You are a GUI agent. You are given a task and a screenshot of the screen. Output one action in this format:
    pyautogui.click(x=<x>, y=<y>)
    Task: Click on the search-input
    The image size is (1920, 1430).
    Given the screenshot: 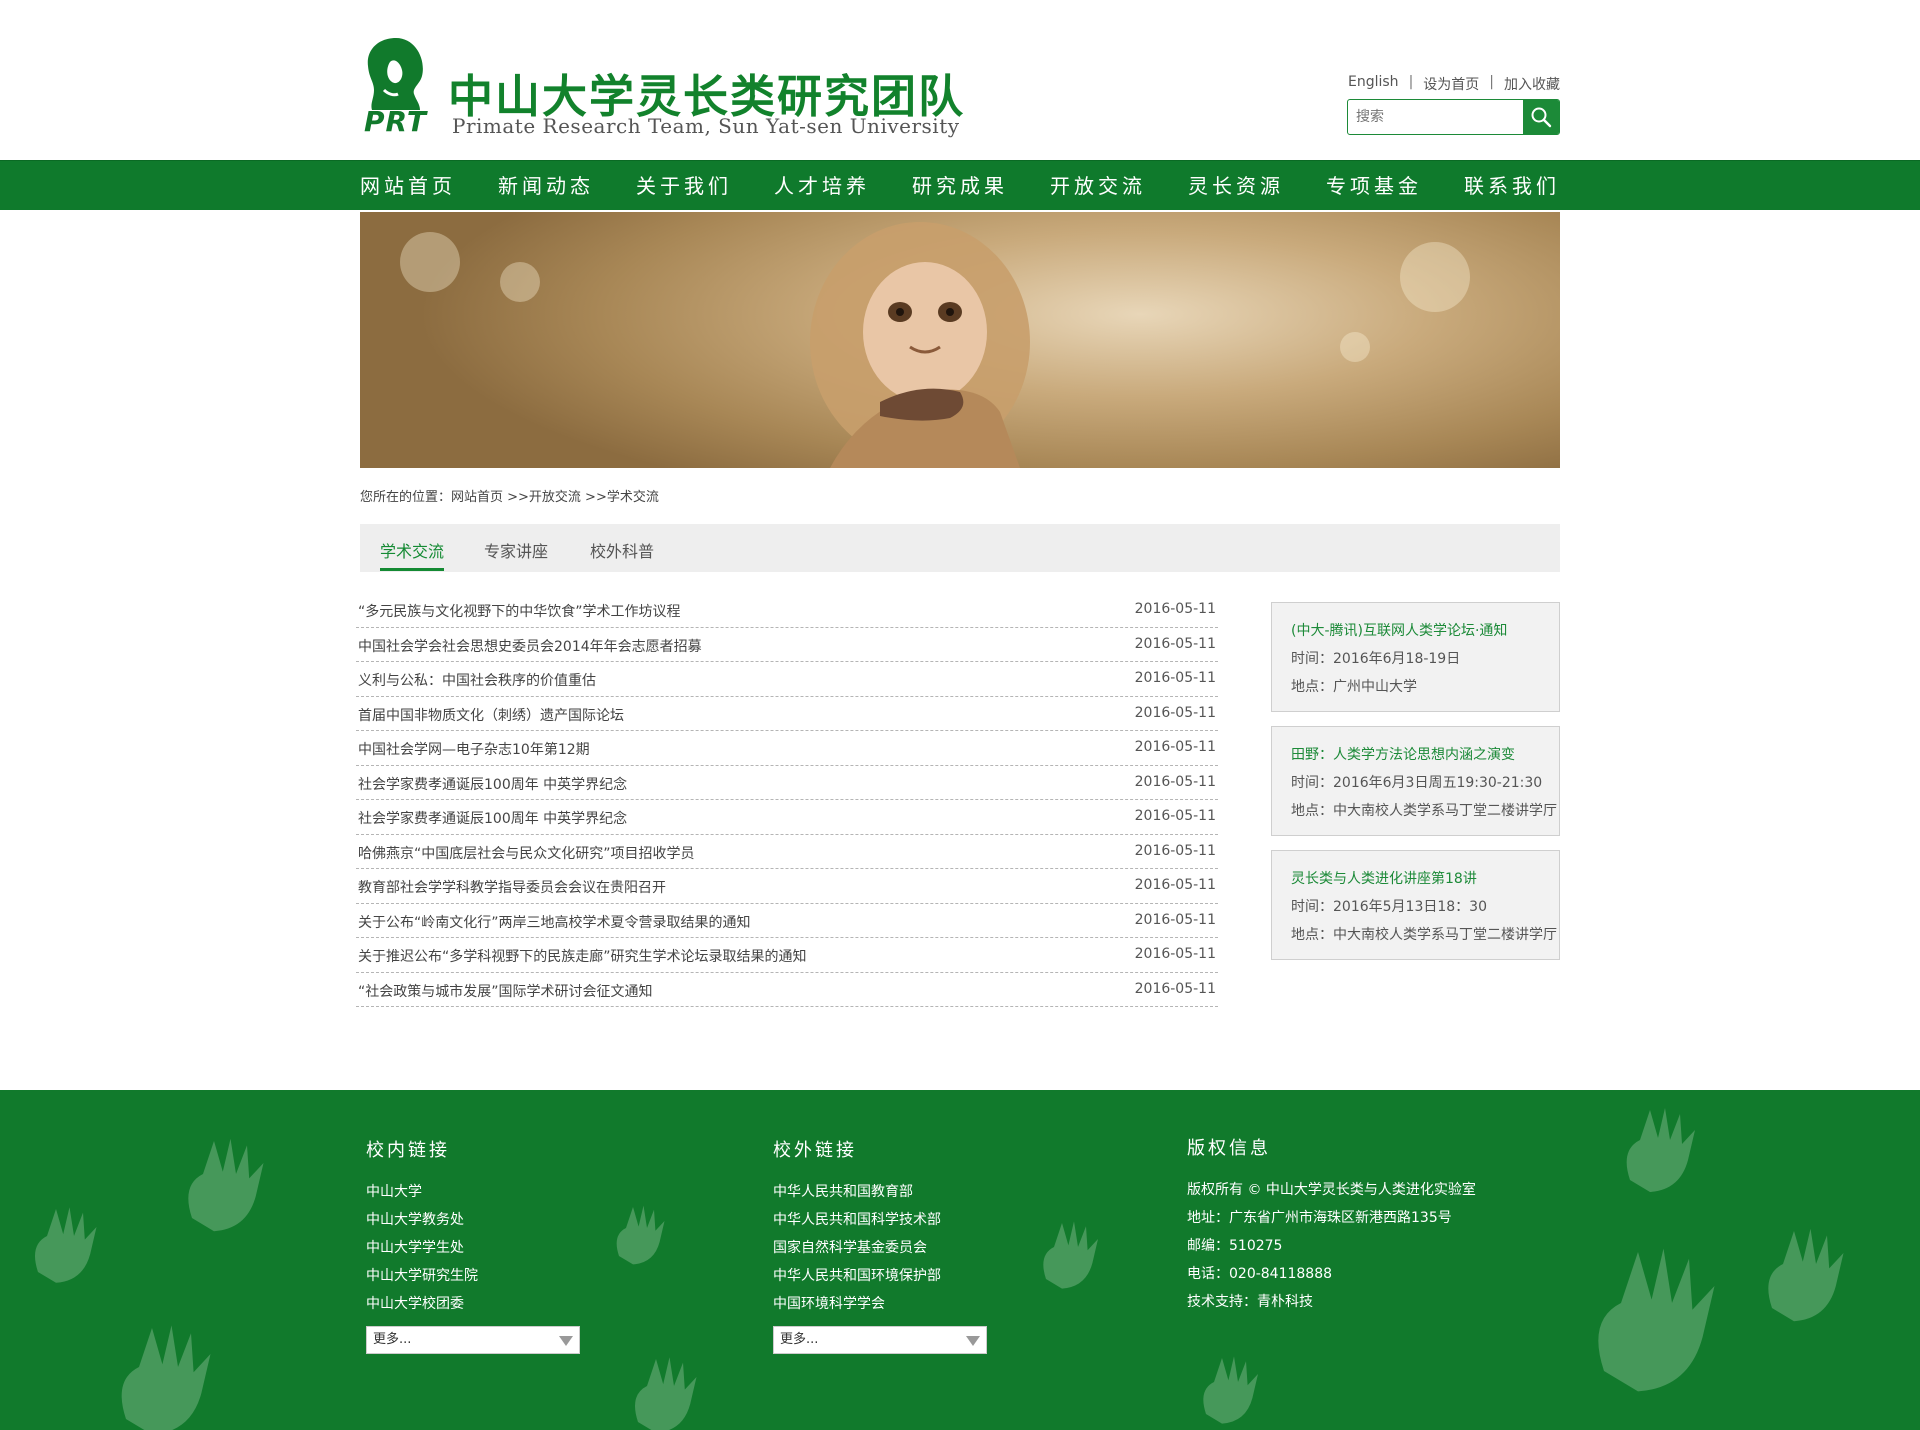 What is the action you would take?
    pyautogui.click(x=1436, y=117)
    